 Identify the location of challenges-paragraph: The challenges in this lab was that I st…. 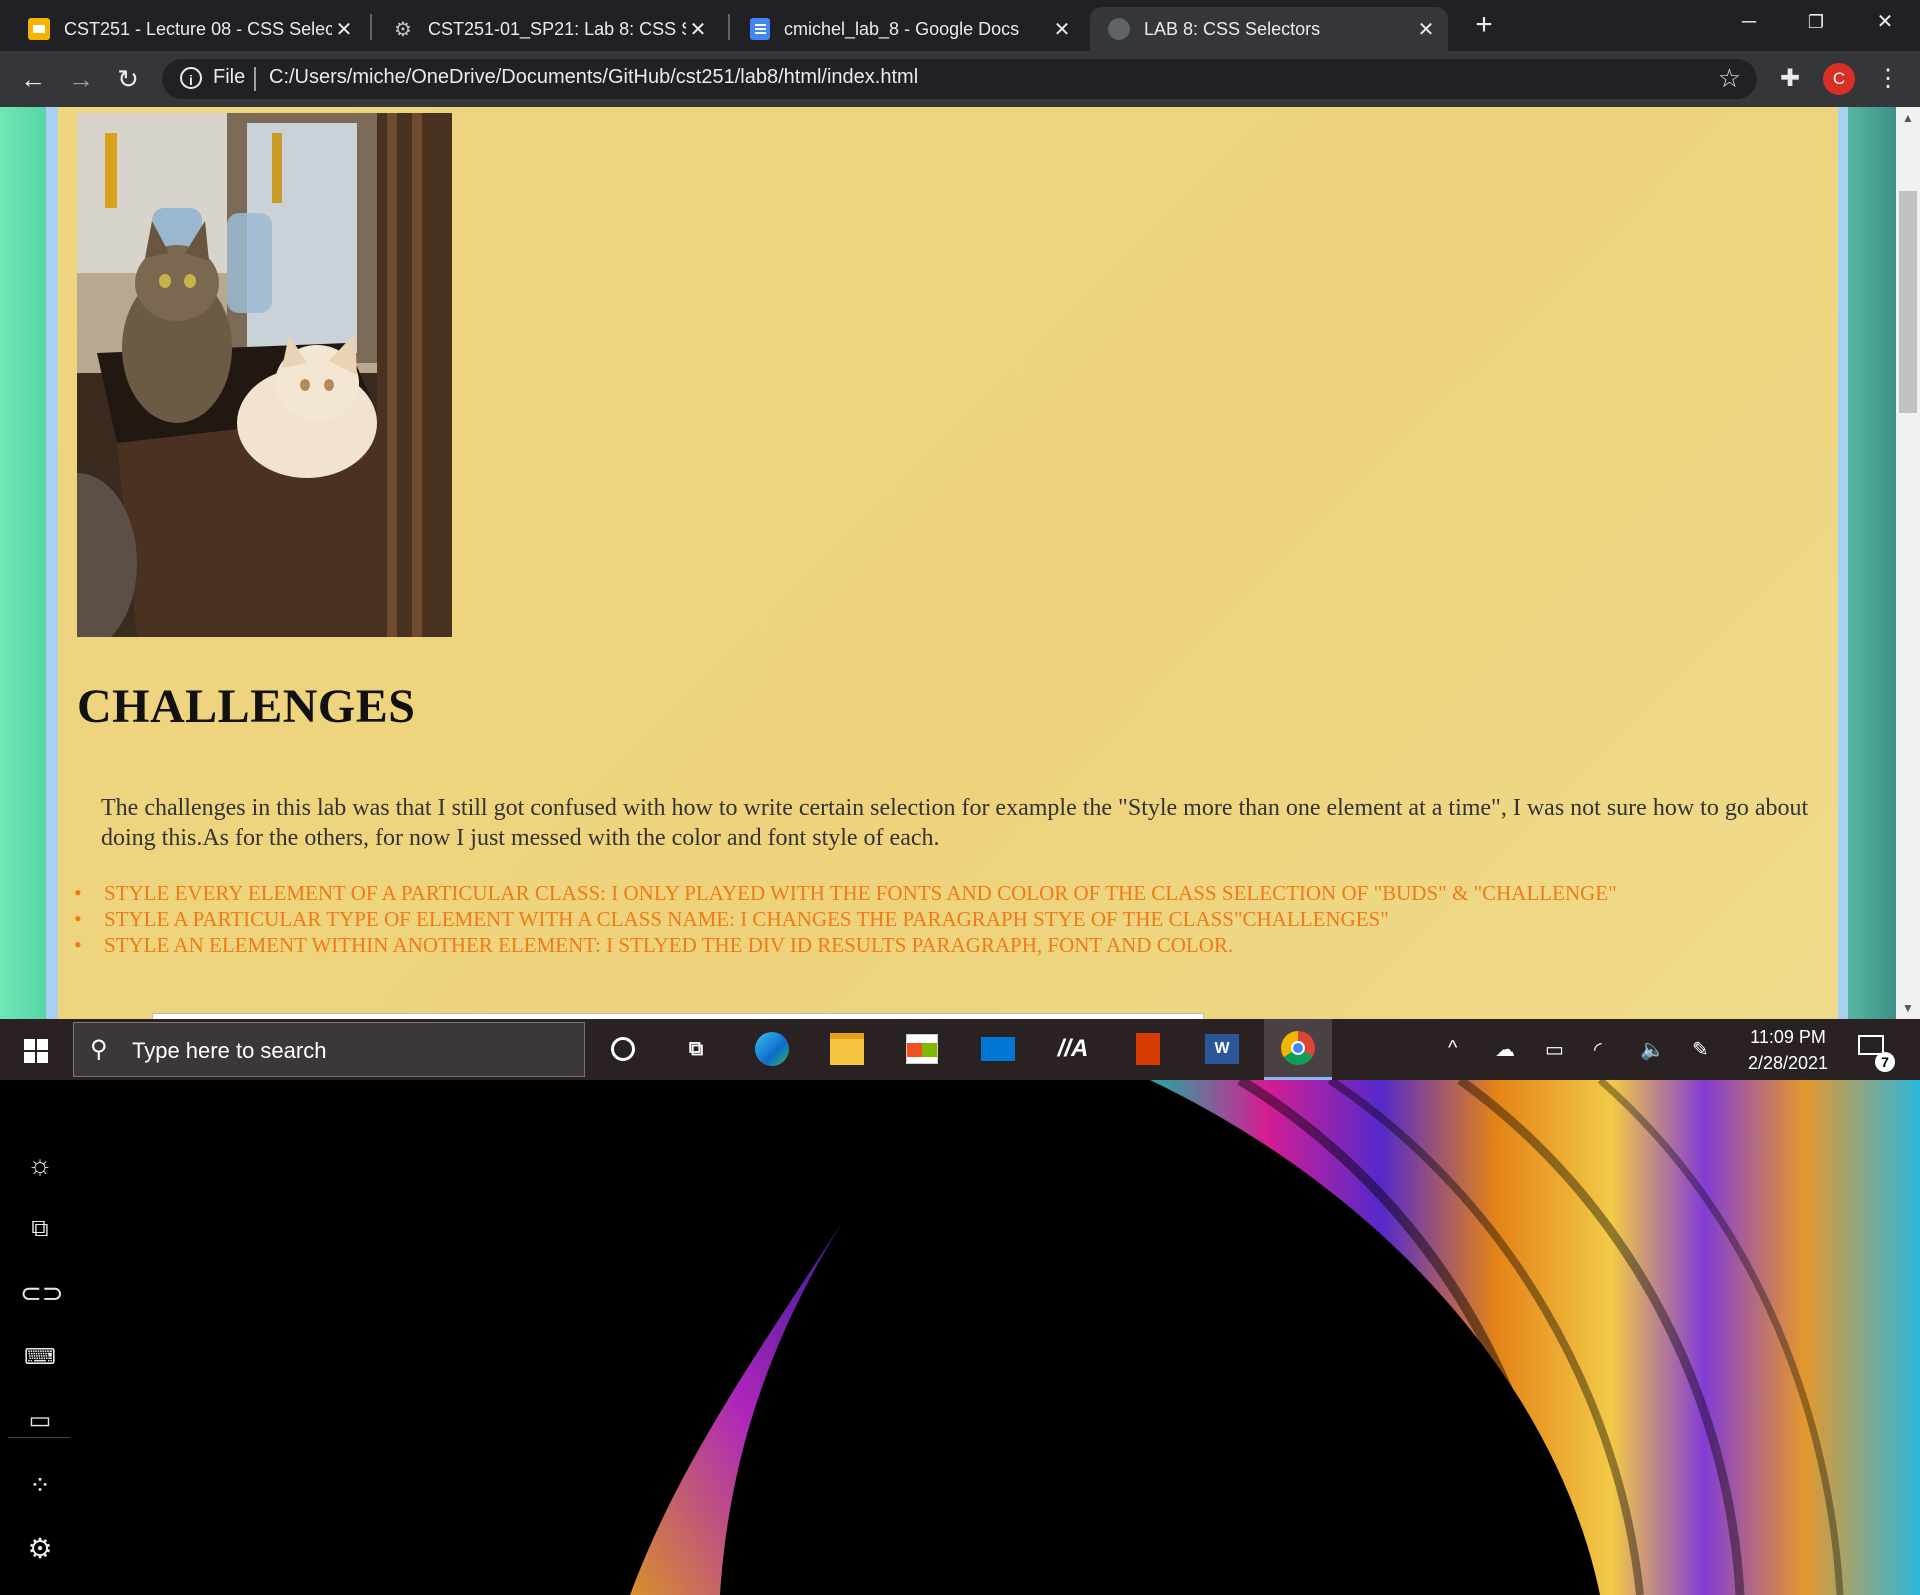
(955, 823).